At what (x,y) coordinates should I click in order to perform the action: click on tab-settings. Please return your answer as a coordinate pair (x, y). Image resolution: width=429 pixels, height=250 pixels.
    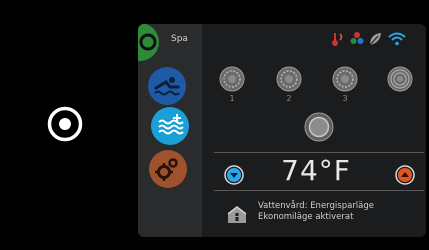
    Looking at the image, I should click on (168, 169).